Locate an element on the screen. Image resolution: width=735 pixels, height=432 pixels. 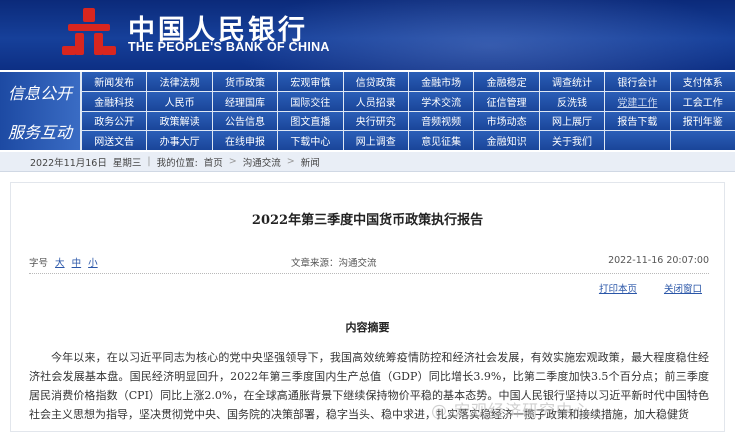
nav-item: 党建工作 is located at coordinates (637, 101).